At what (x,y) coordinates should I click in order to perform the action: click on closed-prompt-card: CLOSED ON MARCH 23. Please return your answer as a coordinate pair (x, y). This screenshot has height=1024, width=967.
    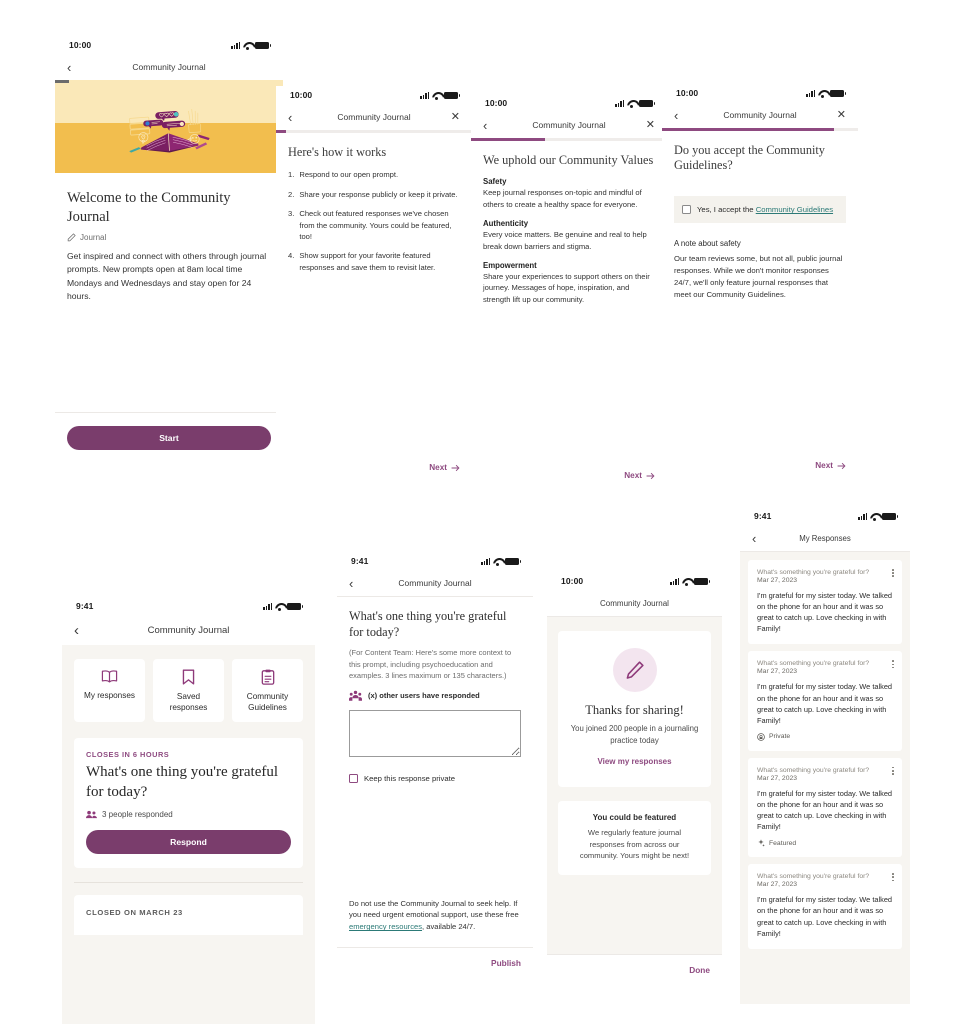
    Looking at the image, I should click on (188, 915).